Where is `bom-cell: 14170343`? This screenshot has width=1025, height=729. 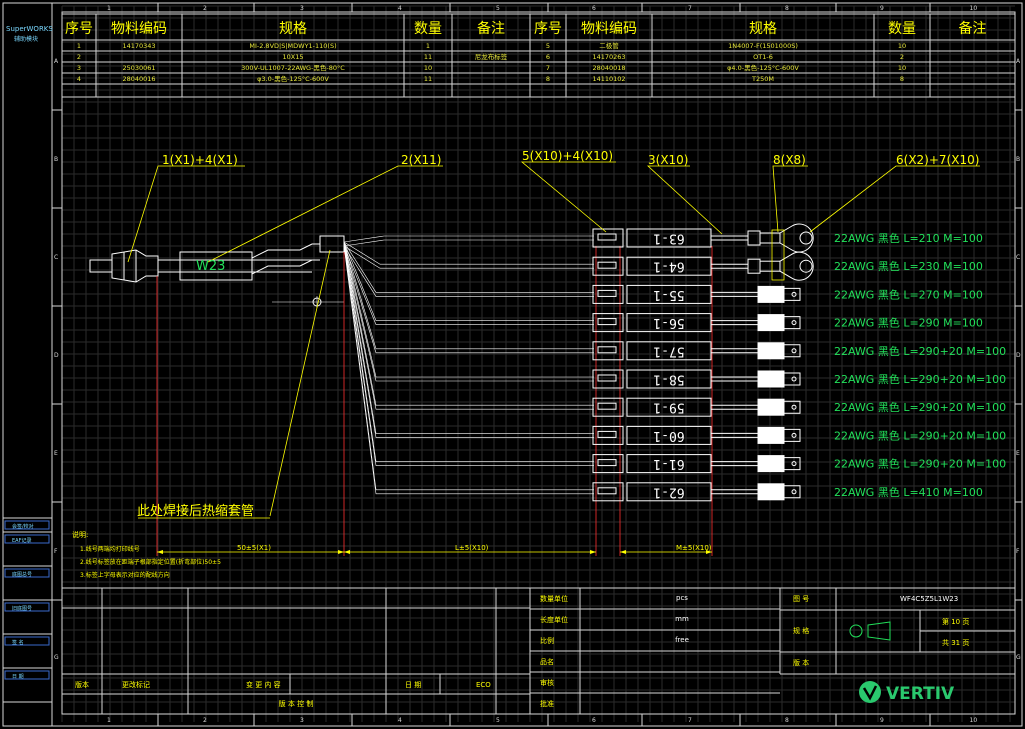 bom-cell: 14170343 is located at coordinates (138, 46).